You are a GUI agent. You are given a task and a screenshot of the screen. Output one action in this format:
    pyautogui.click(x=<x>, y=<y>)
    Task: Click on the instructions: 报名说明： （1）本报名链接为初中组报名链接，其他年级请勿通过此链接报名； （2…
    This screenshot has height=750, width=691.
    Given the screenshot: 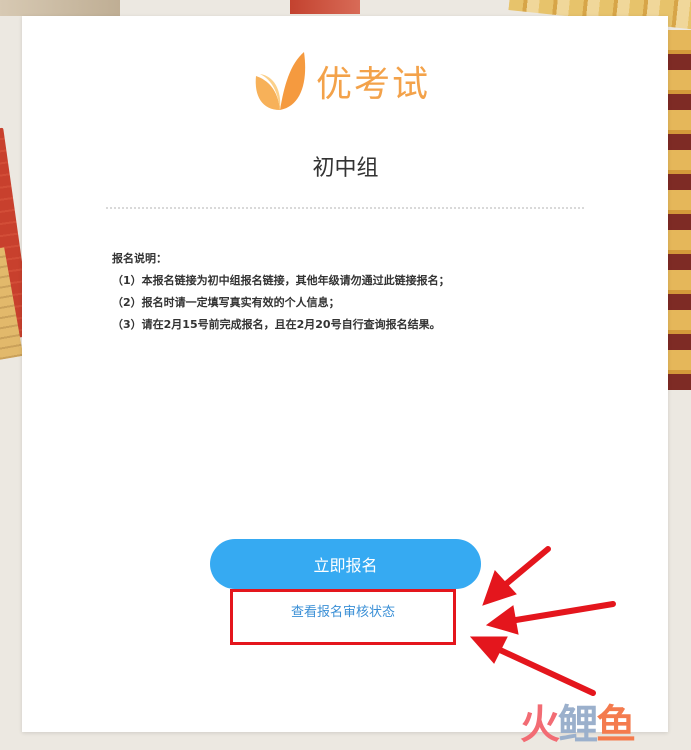 What is the action you would take?
    pyautogui.click(x=347, y=292)
    